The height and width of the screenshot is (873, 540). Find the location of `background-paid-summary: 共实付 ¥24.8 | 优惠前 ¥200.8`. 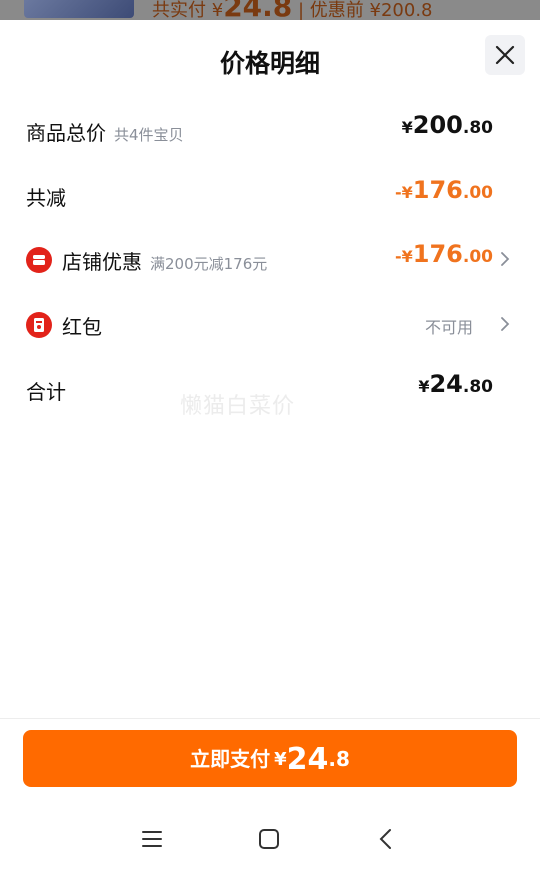

background-paid-summary: 共实付 ¥24.8 | 优惠前 ¥200.8 is located at coordinates (292, 10).